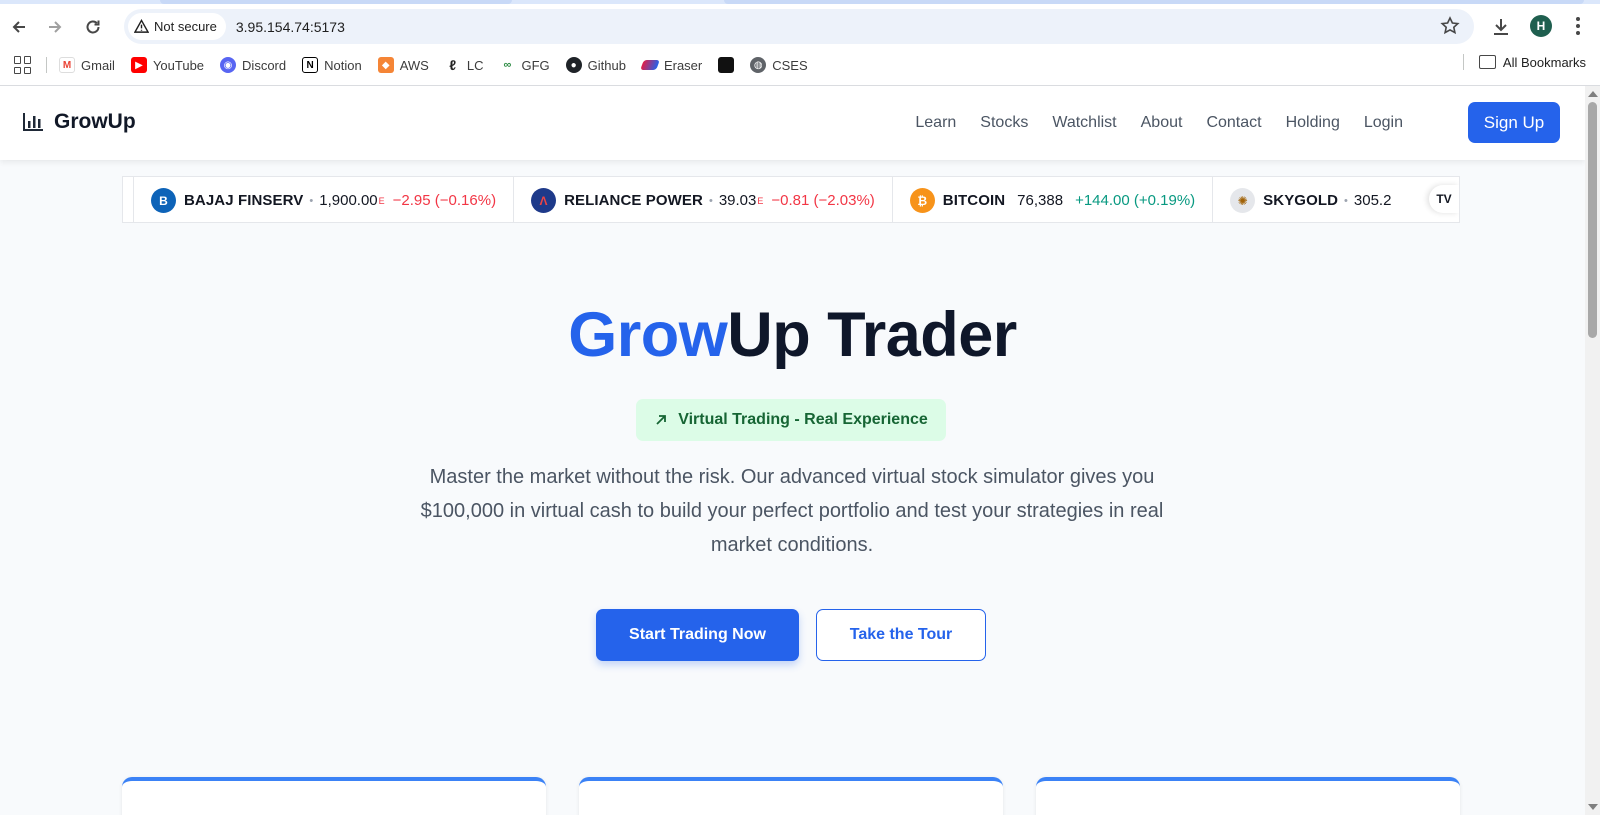  Describe the element at coordinates (55, 27) in the screenshot. I see `forward-arrow-icon` at that location.